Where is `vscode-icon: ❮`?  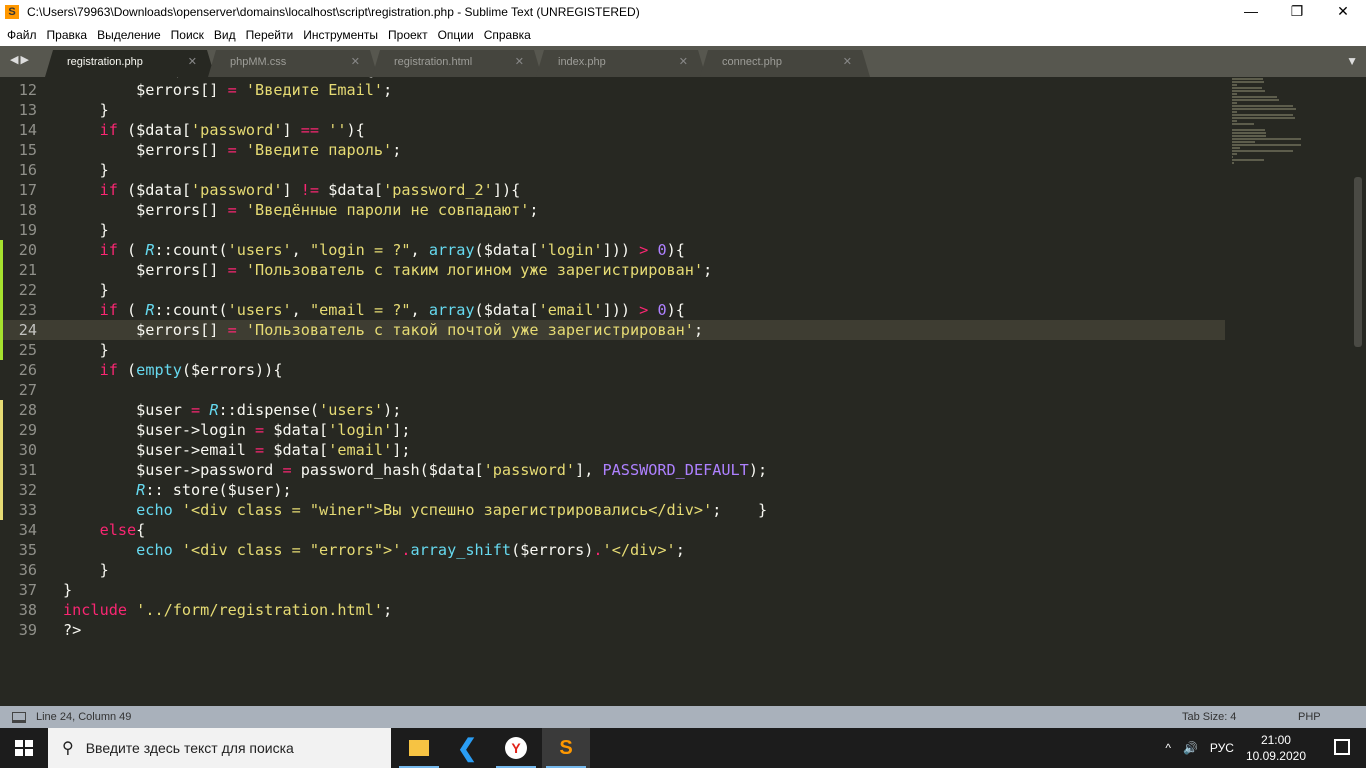 vscode-icon: ❮ is located at coordinates (467, 748).